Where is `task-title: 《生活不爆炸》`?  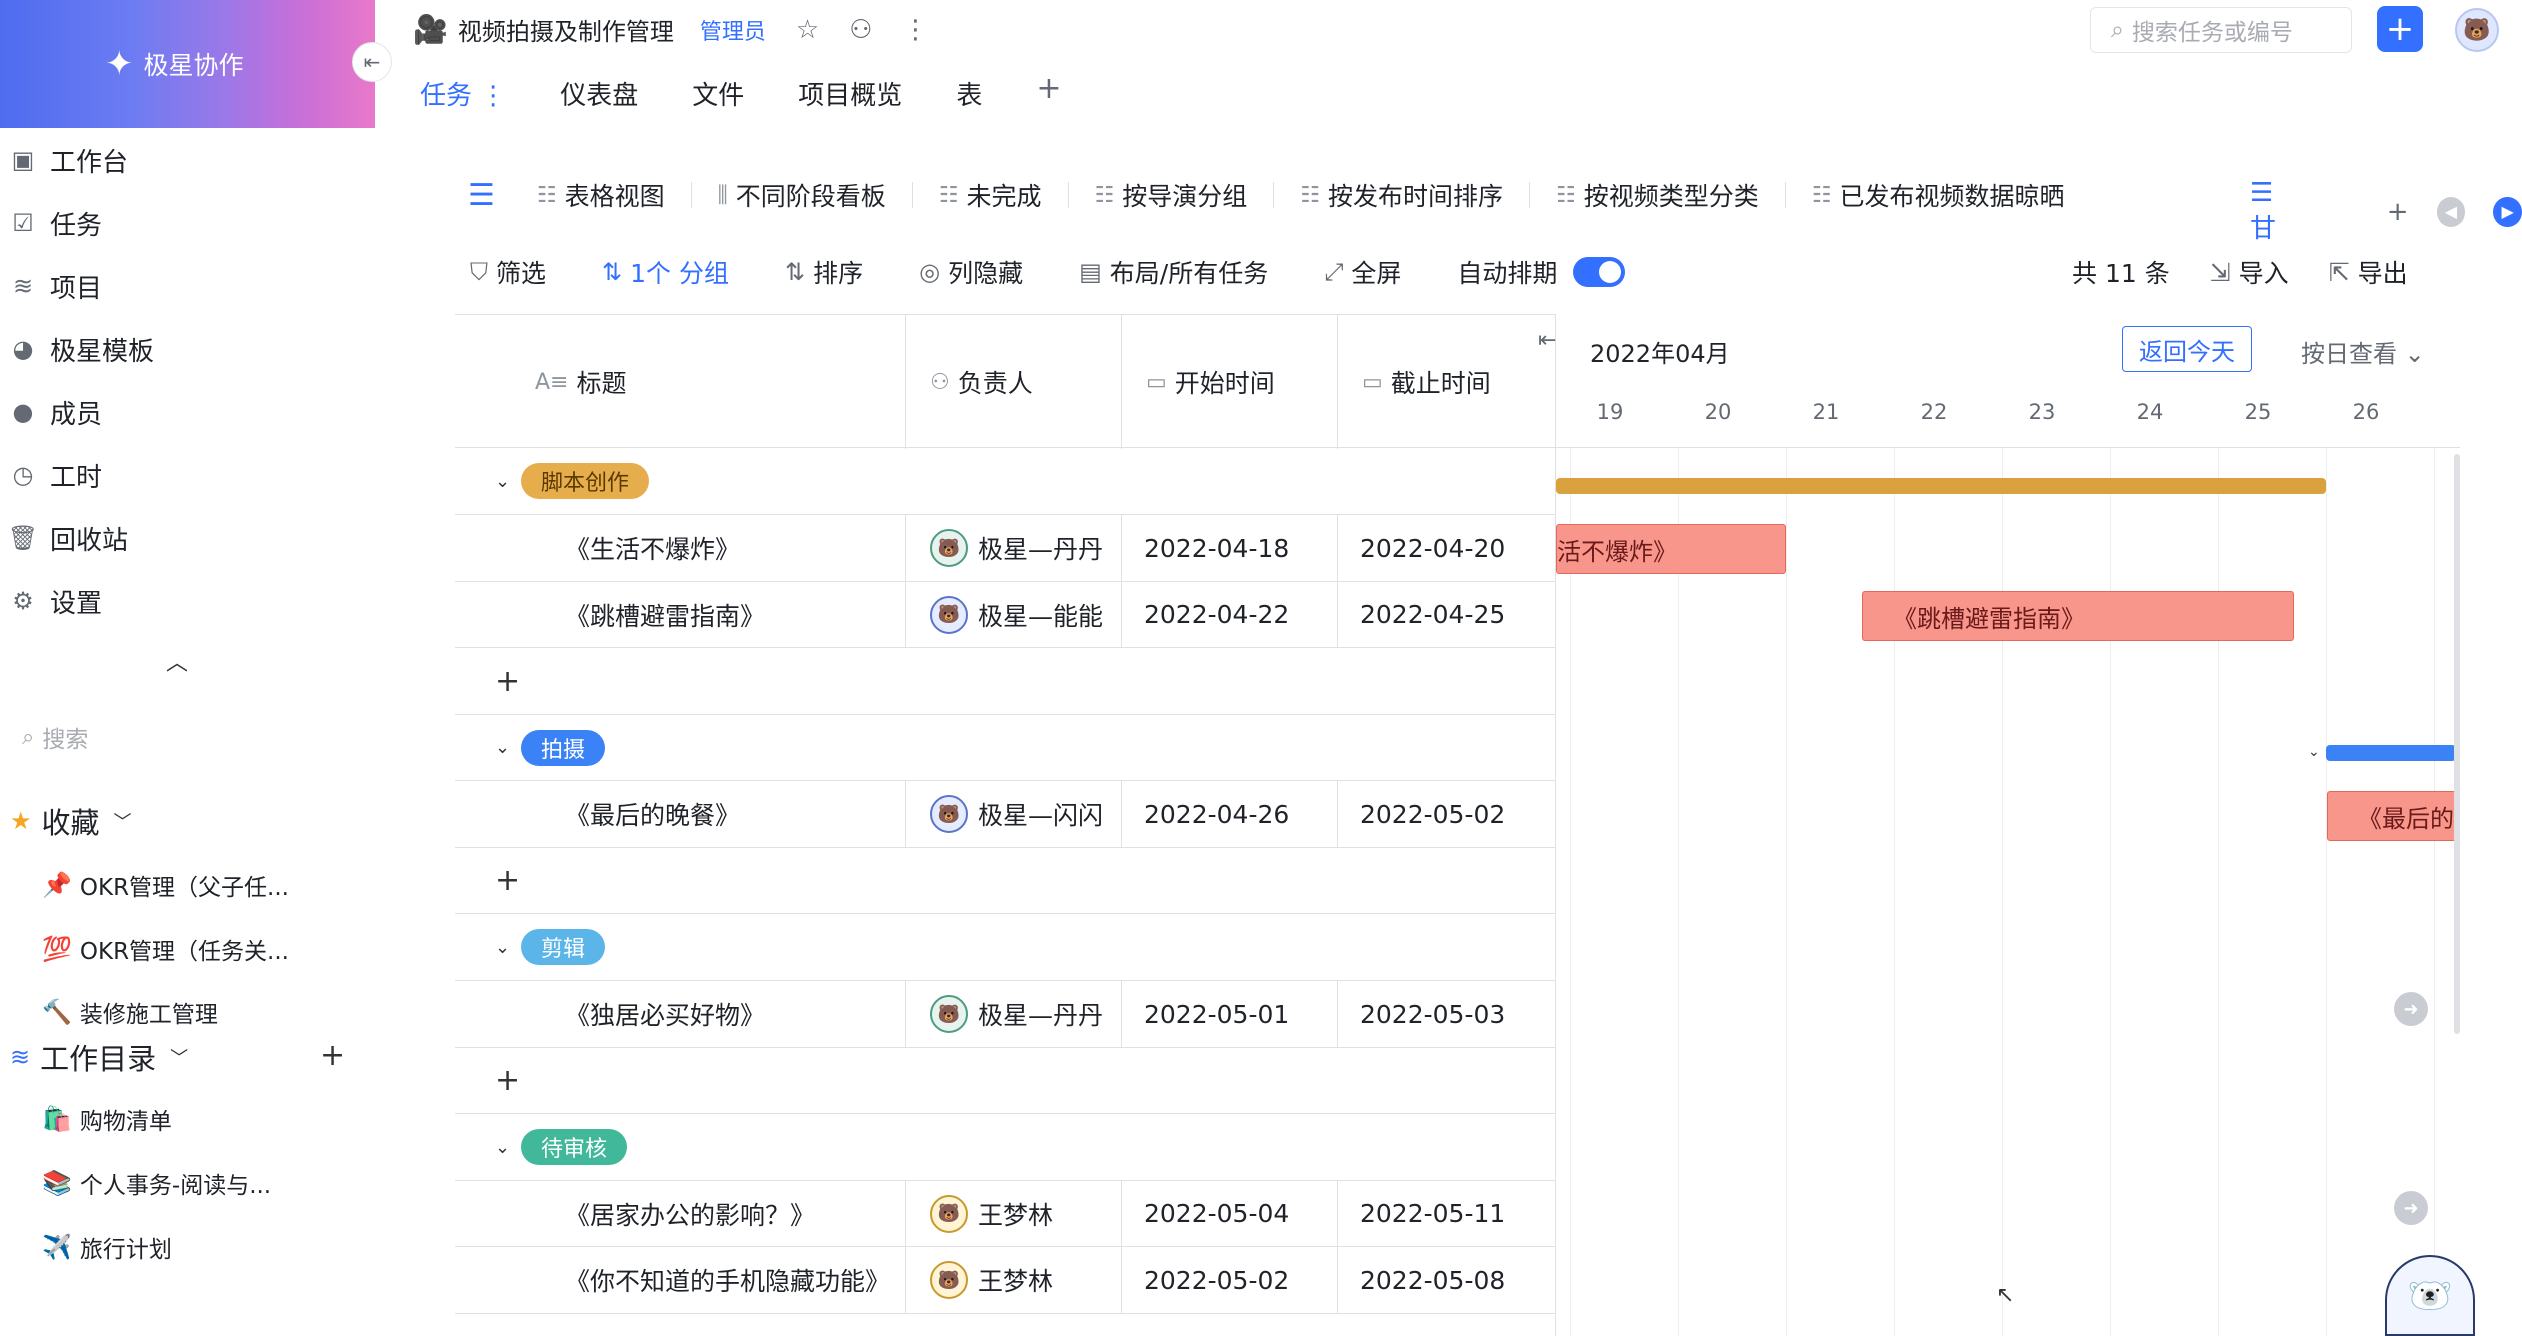
task-title: 《生活不爆炸》 is located at coordinates (680, 548).